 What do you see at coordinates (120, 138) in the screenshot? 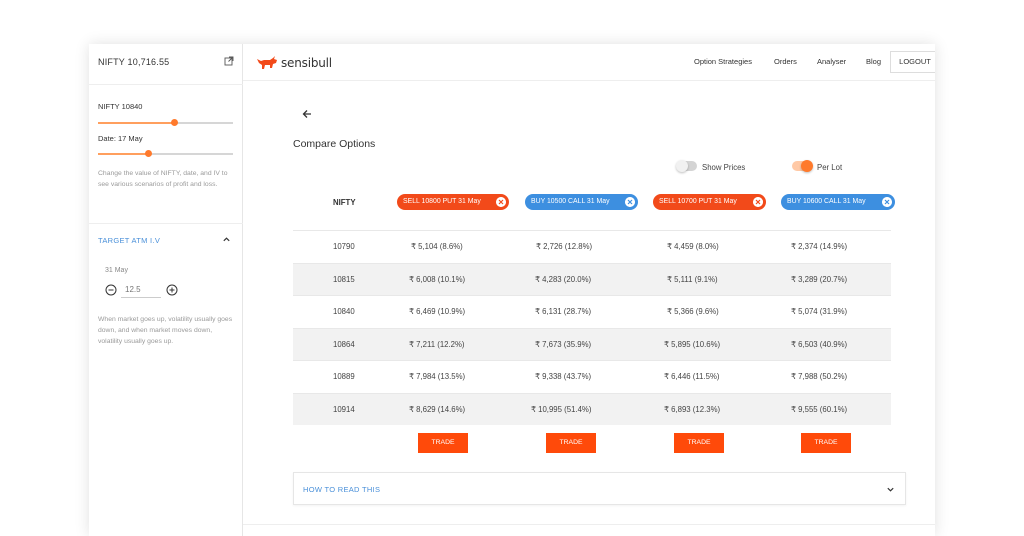
I see `date-slider-label: Date: 17 May` at bounding box center [120, 138].